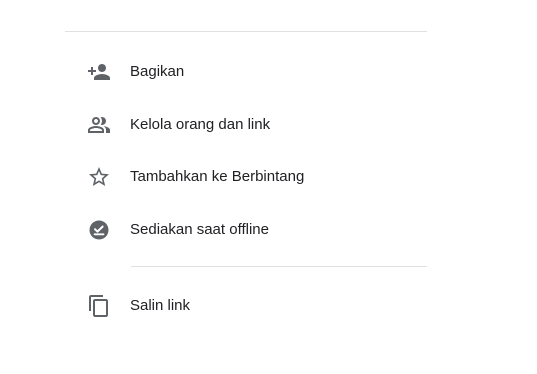 Image resolution: width=537 pixels, height=374 pixels. I want to click on menu-divider-middle, so click(279, 266).